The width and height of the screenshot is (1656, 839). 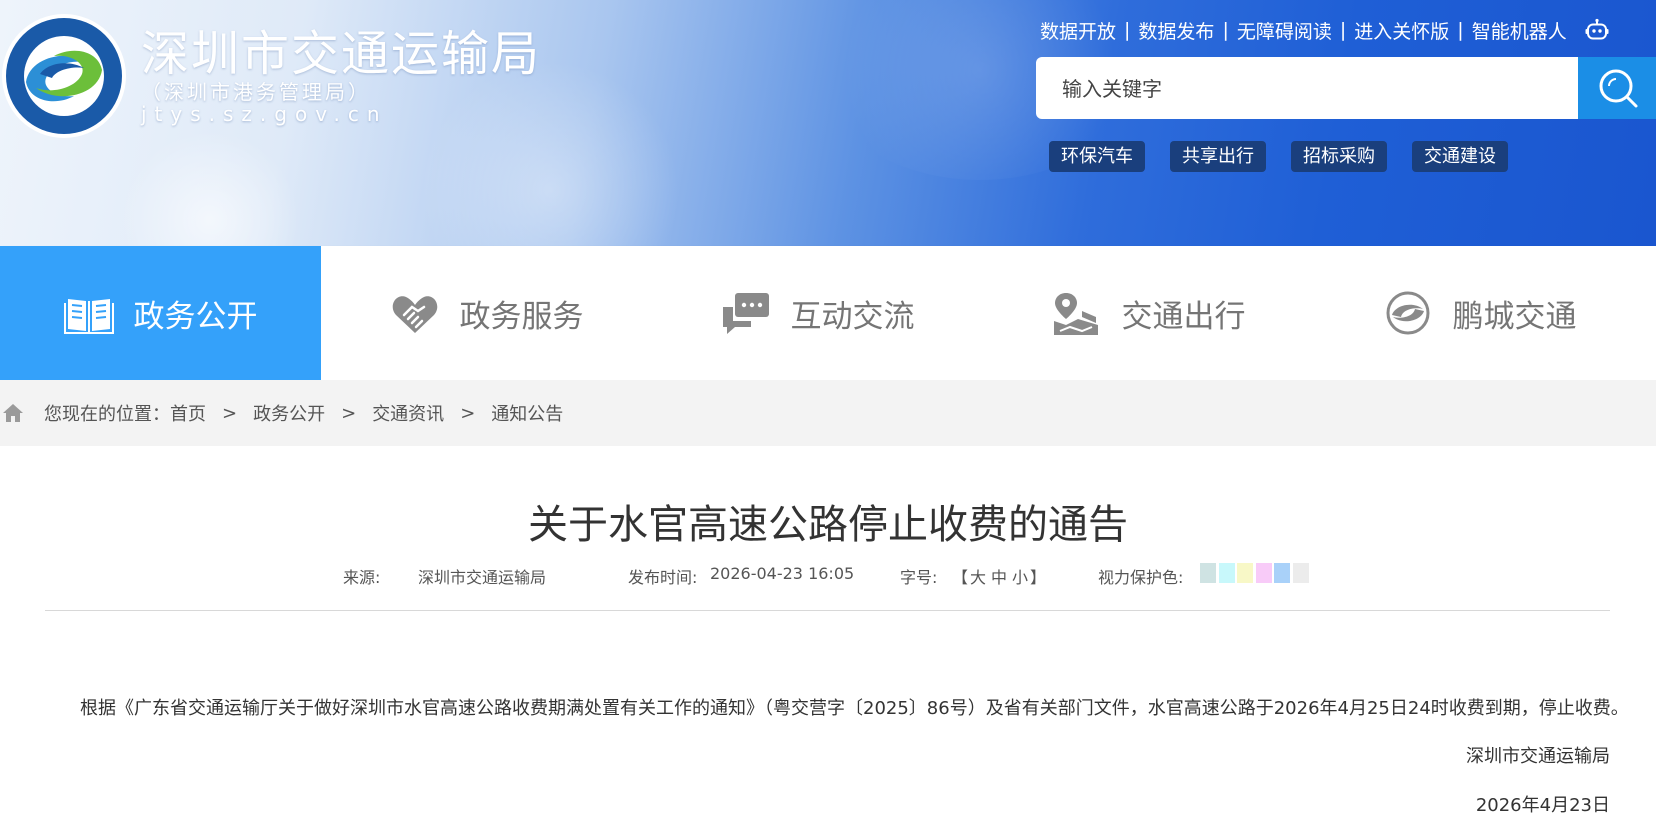 I want to click on location-map-icon, so click(x=1075, y=314).